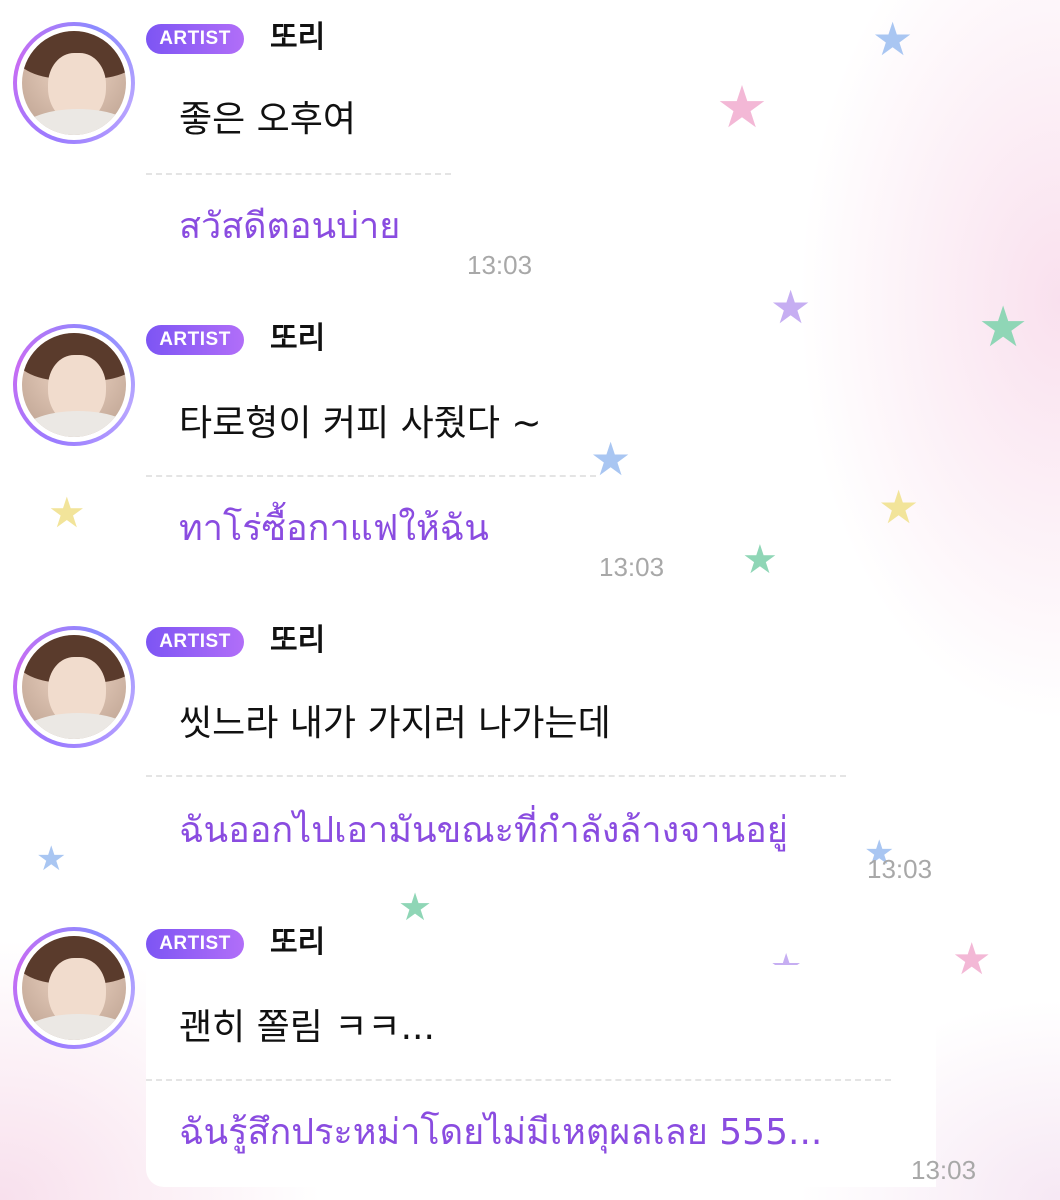 The height and width of the screenshot is (1200, 1060). I want to click on message-text: 좋은 오후여, so click(268, 119).